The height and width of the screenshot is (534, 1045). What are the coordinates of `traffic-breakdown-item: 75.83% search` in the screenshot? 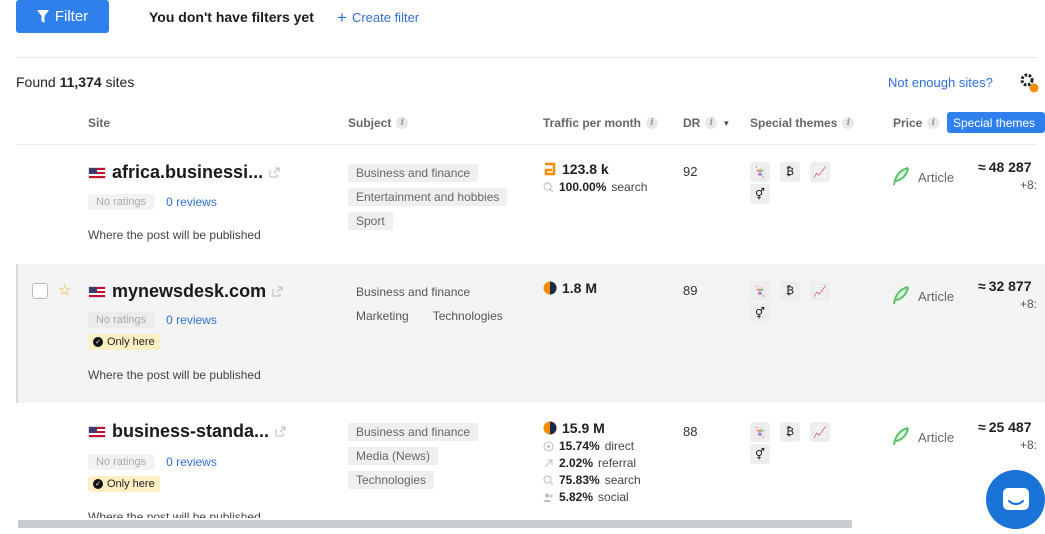 It's located at (592, 480).